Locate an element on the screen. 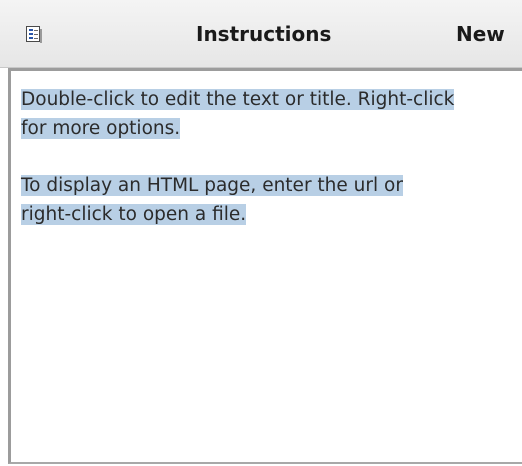  new-button: New is located at coordinates (480, 34).